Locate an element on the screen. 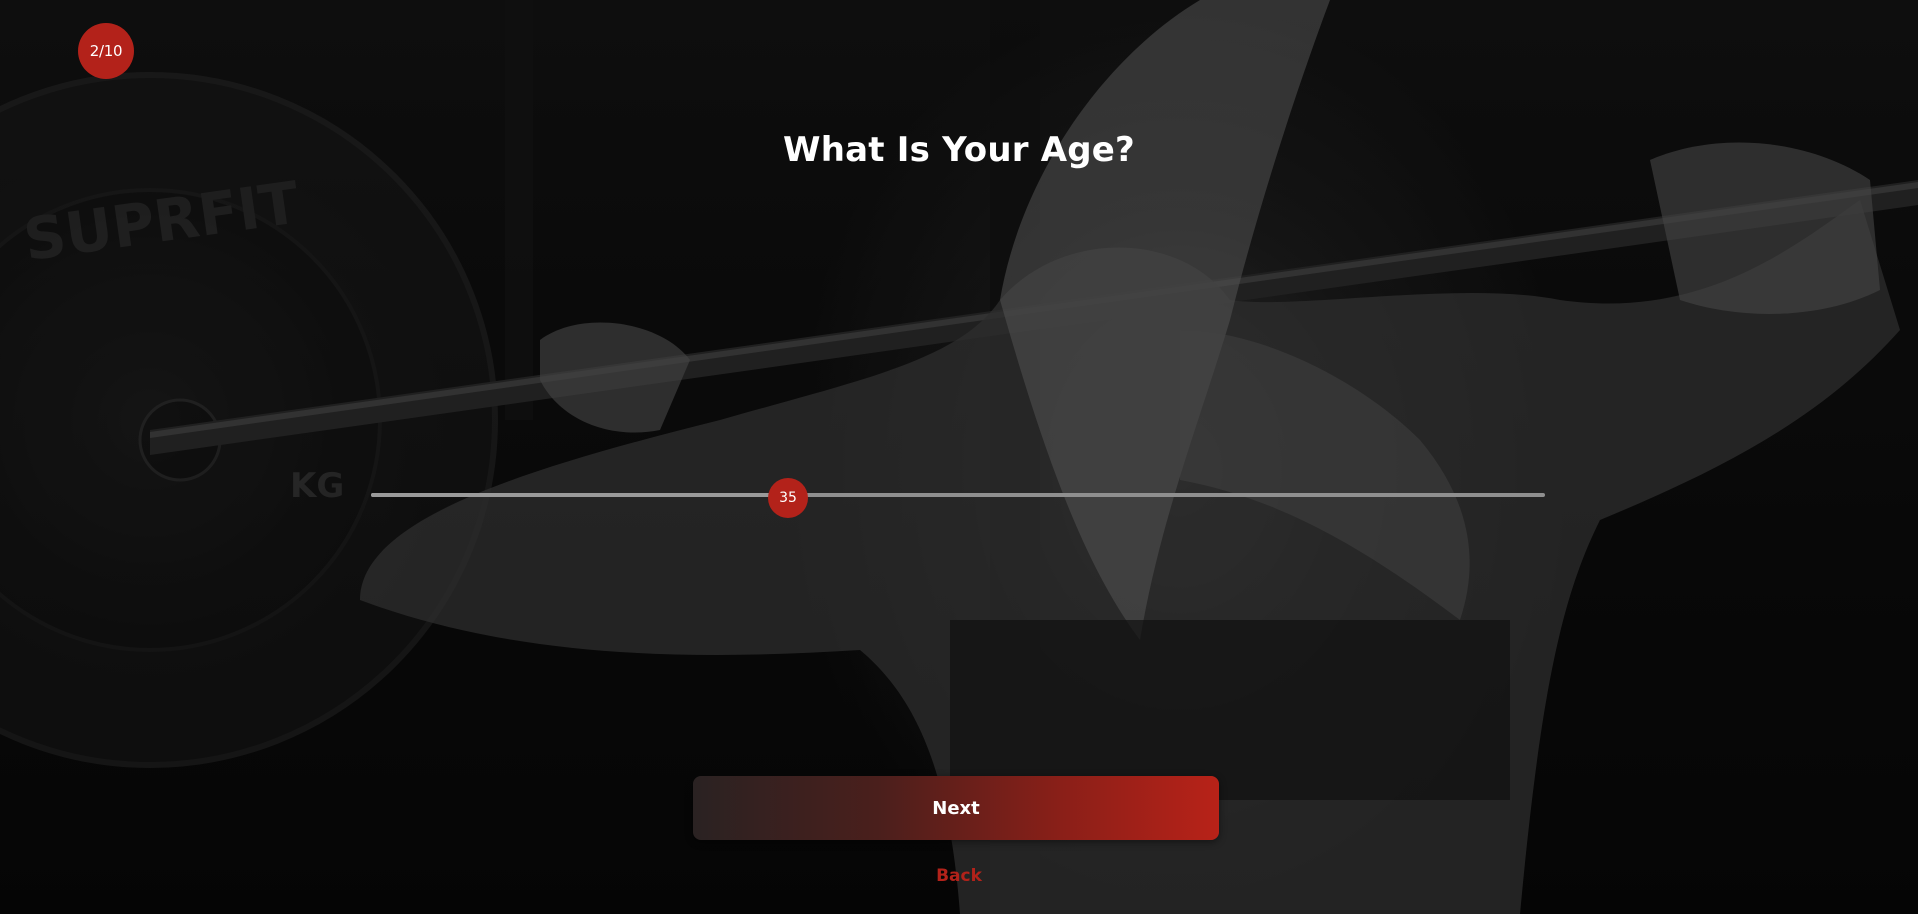 Image resolution: width=1918 pixels, height=914 pixels. progress-badge: 2/10 is located at coordinates (106, 51).